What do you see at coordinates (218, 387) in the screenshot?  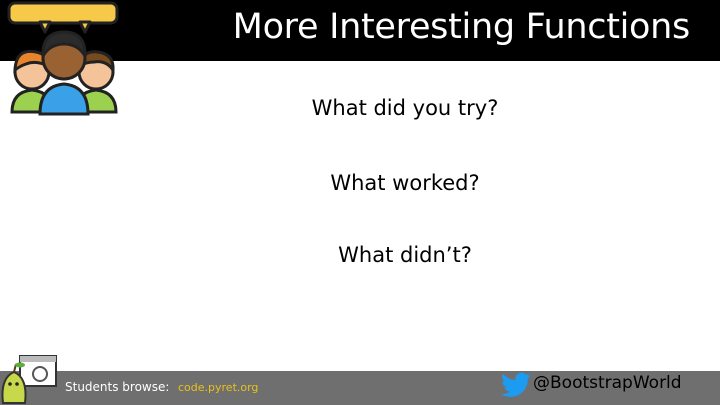 I see `code-pyret-link: code.pyret.org` at bounding box center [218, 387].